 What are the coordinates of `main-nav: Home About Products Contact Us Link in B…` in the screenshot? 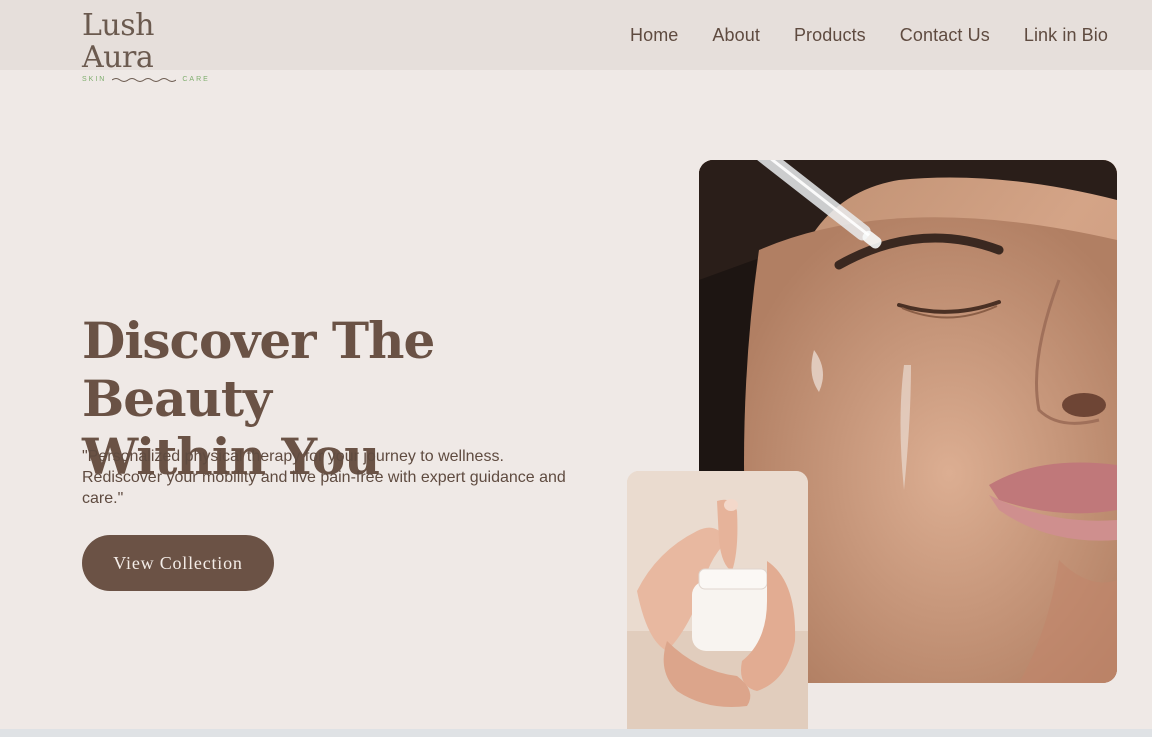 It's located at (852, 35).